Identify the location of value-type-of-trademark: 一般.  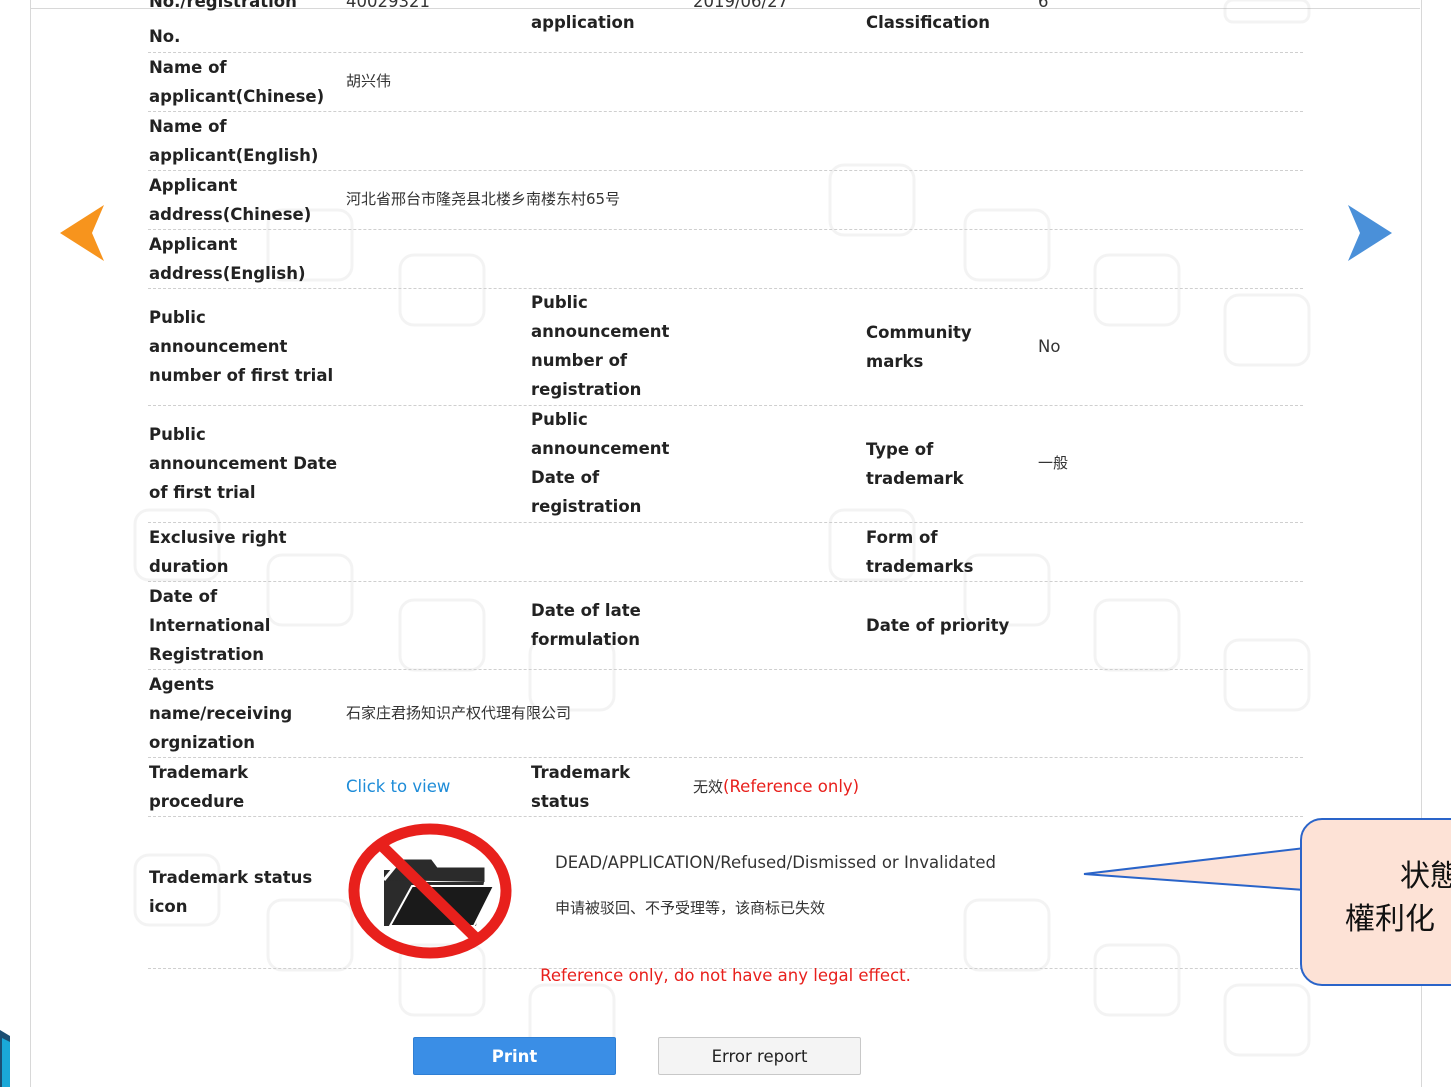
(1053, 463).